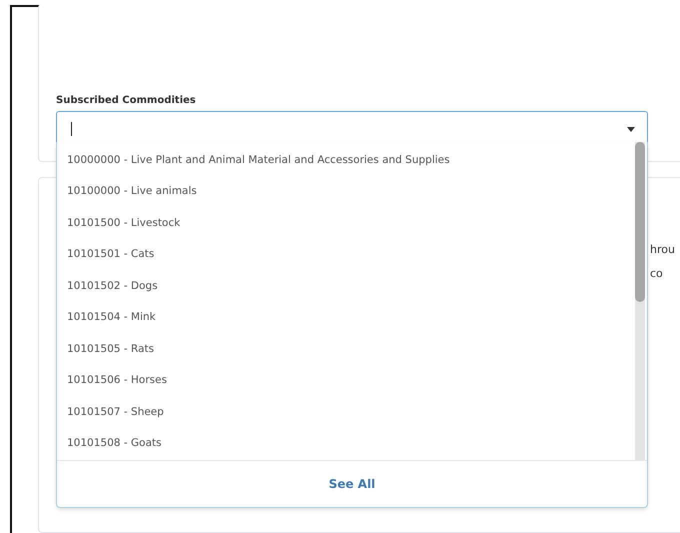 The height and width of the screenshot is (533, 680). I want to click on option-item: 10101508 - Goats, so click(346, 443).